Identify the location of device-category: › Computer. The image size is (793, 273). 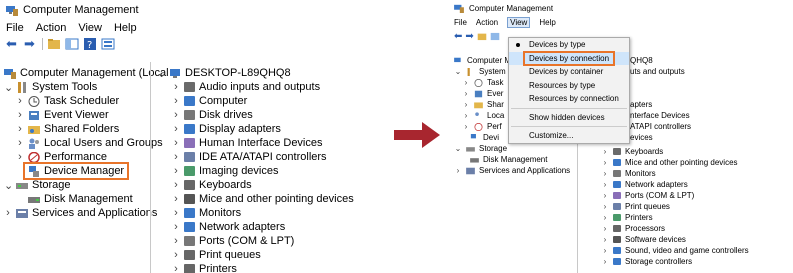
(257, 101).